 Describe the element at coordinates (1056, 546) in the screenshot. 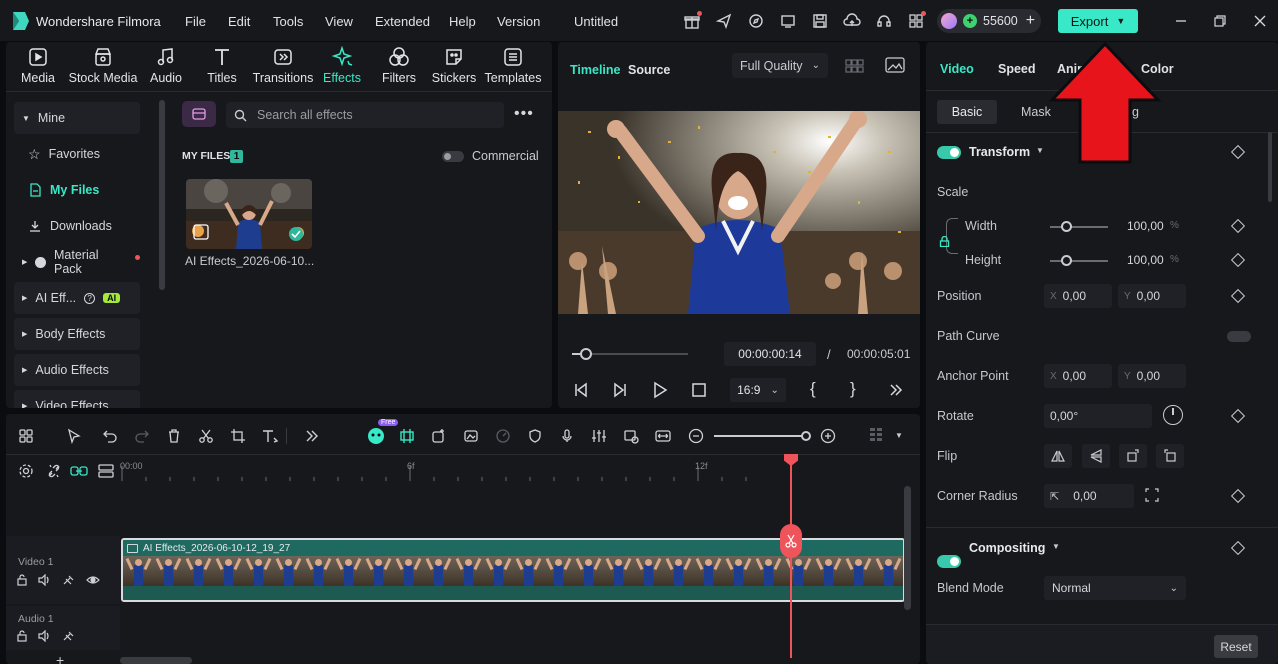

I see `caret-down-icon: ▼` at that location.